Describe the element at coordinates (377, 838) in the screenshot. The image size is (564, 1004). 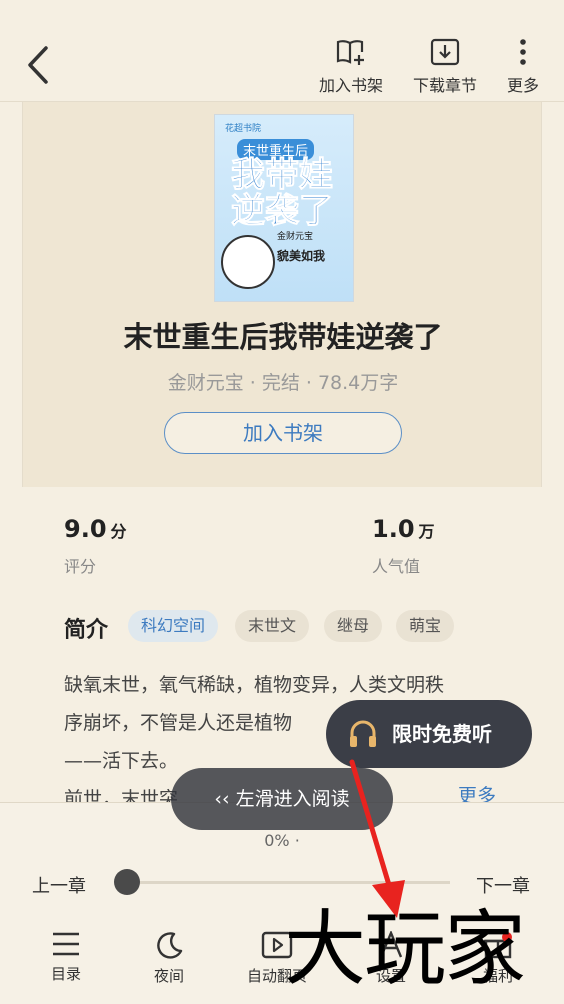
I see `annotation-arrow` at that location.